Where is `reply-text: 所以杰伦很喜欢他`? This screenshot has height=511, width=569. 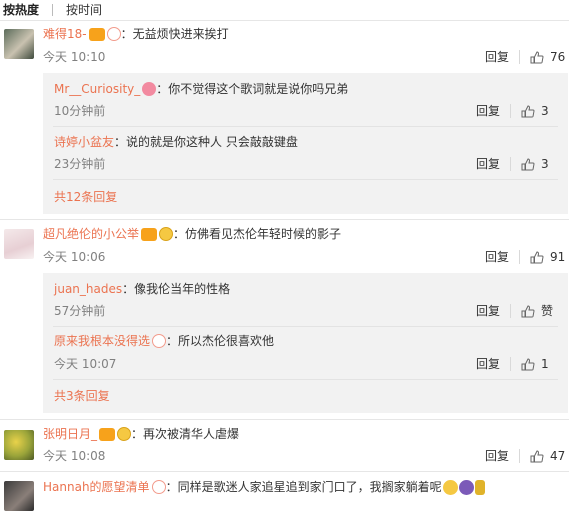 reply-text: 所以杰伦很喜欢他 is located at coordinates (226, 341).